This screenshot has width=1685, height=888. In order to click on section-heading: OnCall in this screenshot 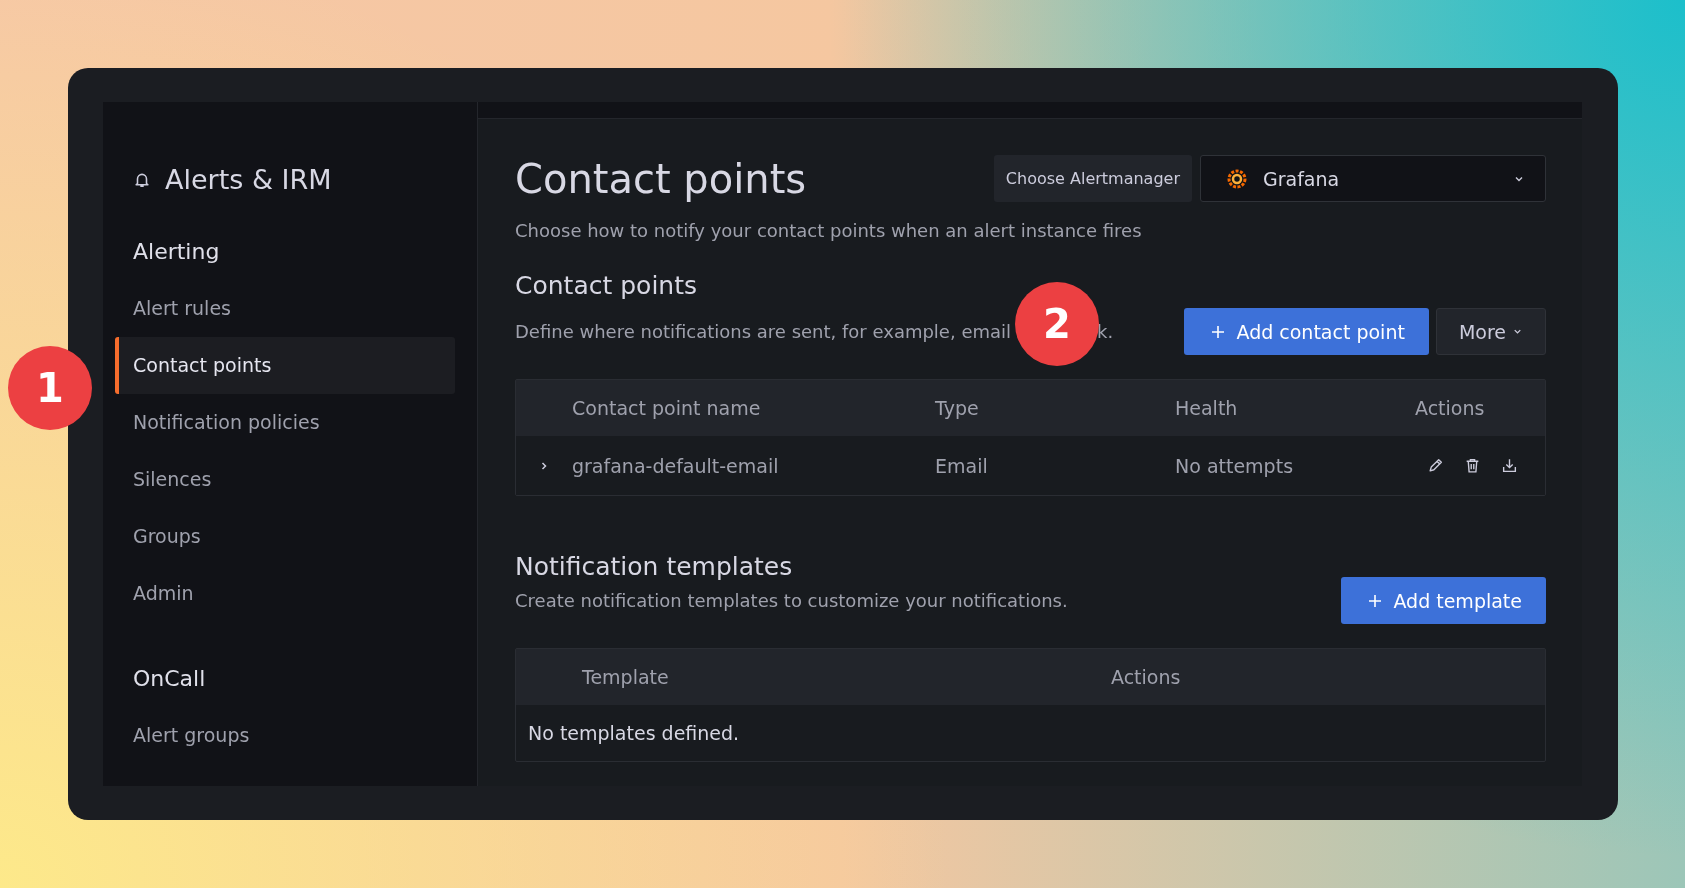, I will do `click(170, 678)`.